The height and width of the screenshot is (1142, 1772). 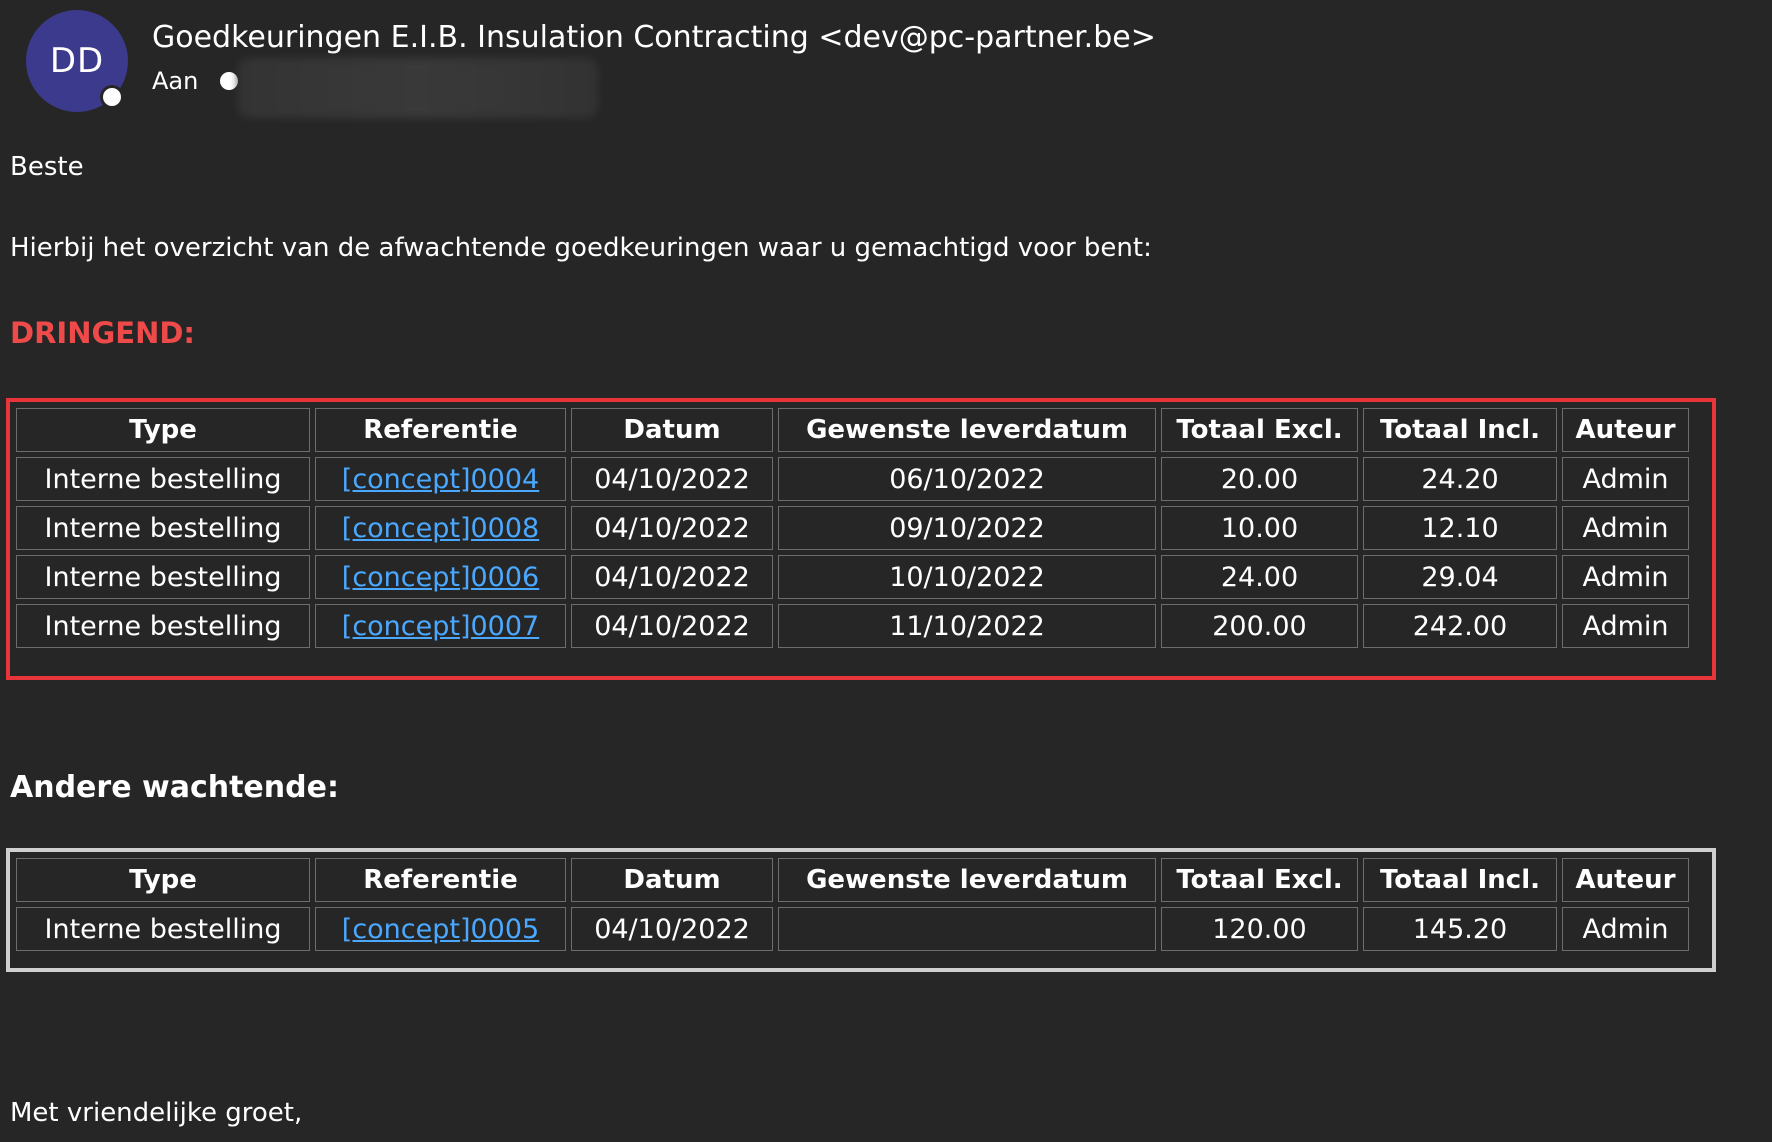 What do you see at coordinates (112, 97) in the screenshot?
I see `presence-status-icon` at bounding box center [112, 97].